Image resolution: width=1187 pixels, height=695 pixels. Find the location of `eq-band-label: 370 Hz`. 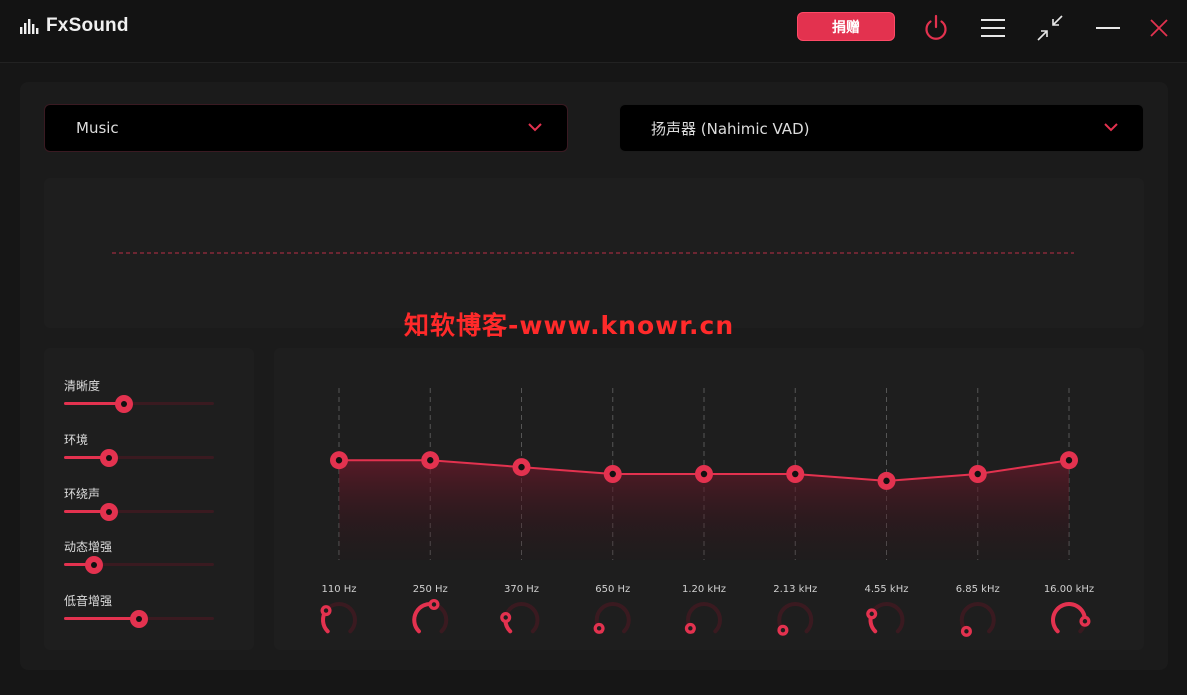

eq-band-label: 370 Hz is located at coordinates (521, 589).